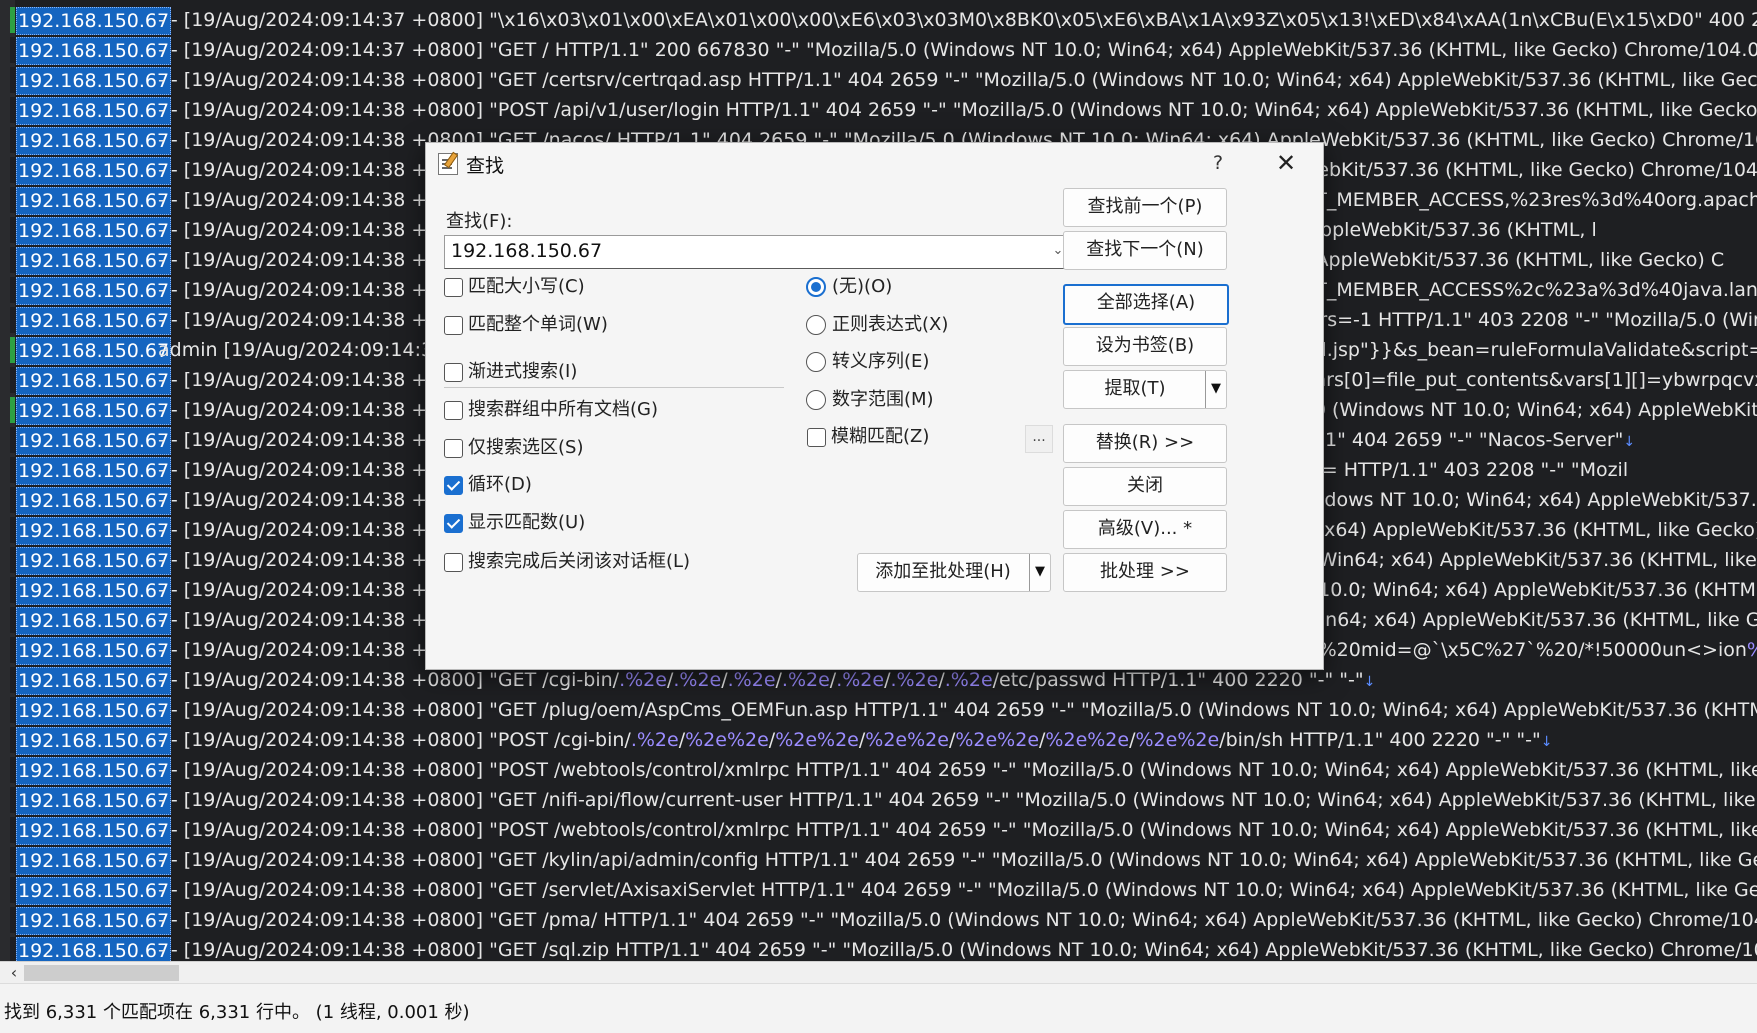 This screenshot has width=1757, height=1033. I want to click on bookmark-button: 设为书签(B), so click(1145, 346).